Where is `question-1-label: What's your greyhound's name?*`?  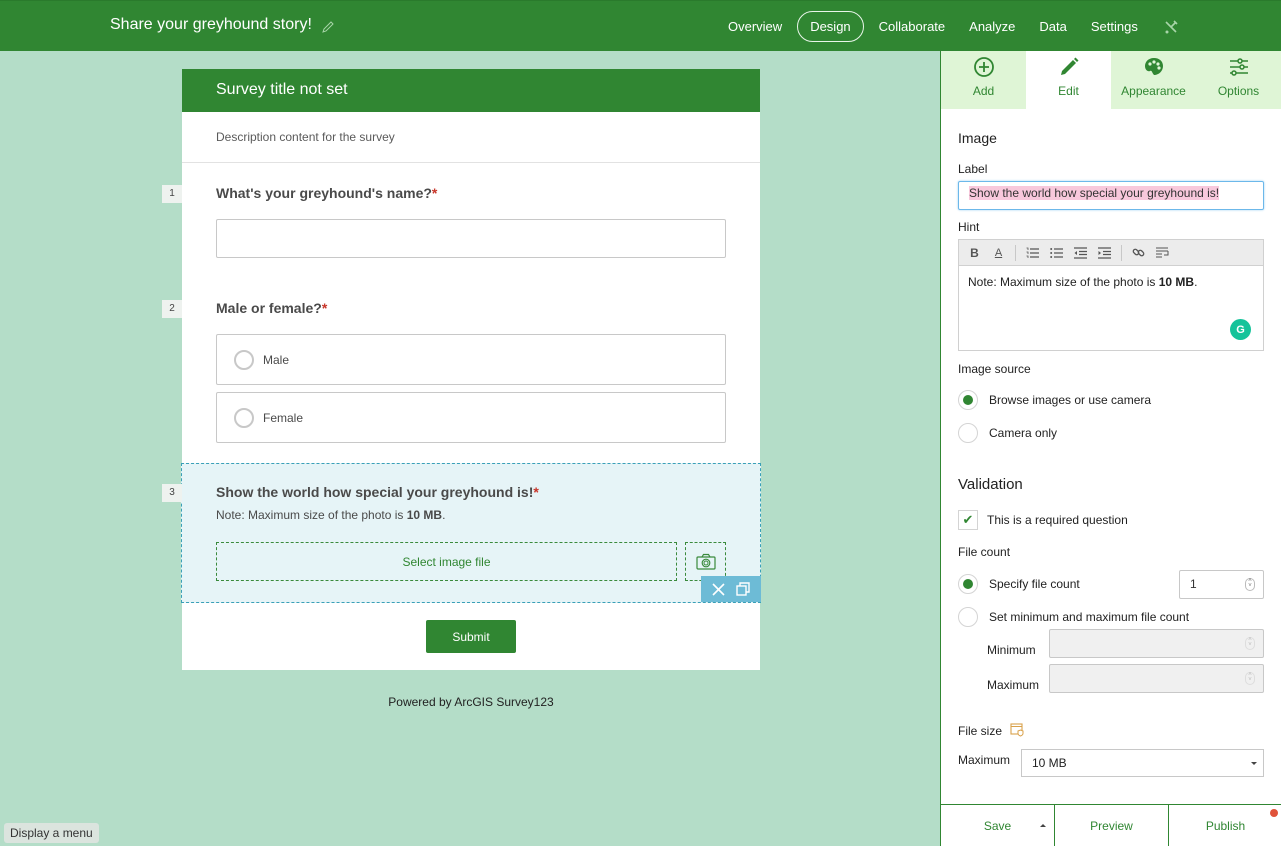 question-1-label: What's your greyhound's name?* is located at coordinates (326, 193).